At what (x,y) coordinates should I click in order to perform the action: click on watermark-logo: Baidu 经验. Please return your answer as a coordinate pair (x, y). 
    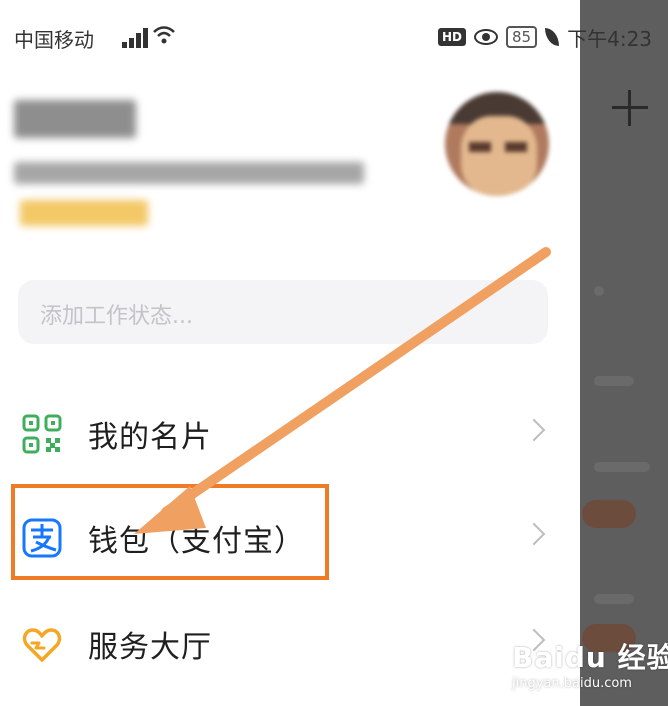
    Looking at the image, I should click on (590, 657).